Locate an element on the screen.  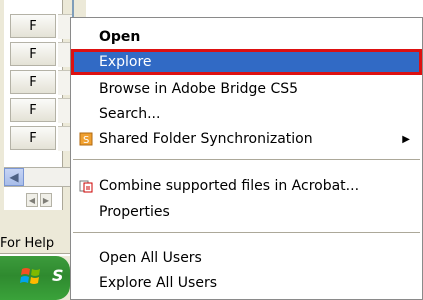
menu-item-label: Shared Folder Synchronization is located at coordinates (206, 139).